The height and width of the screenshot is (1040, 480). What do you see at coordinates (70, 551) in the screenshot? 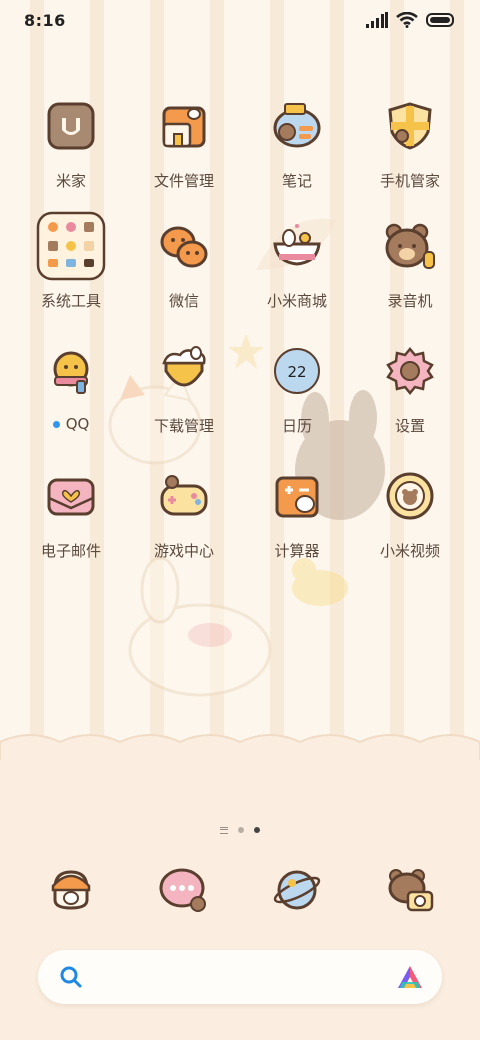
I see `app-label: 电子邮件` at bounding box center [70, 551].